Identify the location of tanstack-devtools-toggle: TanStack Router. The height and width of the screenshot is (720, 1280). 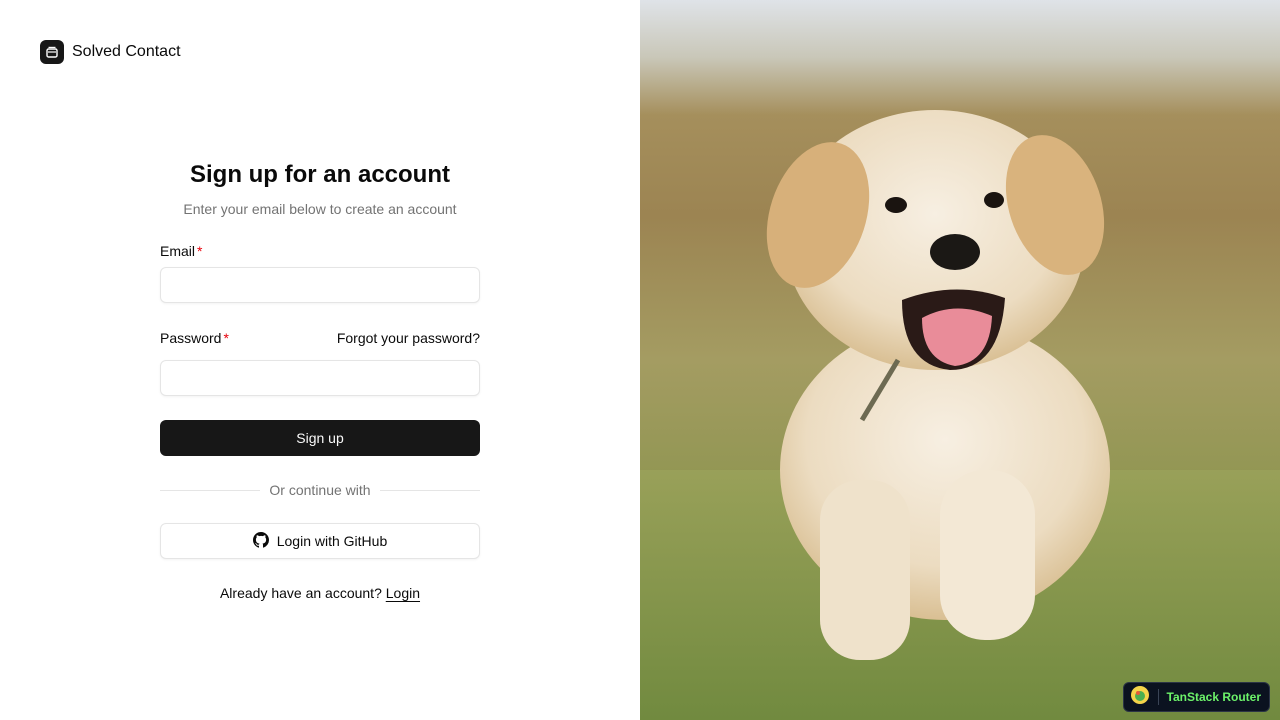
(1196, 697).